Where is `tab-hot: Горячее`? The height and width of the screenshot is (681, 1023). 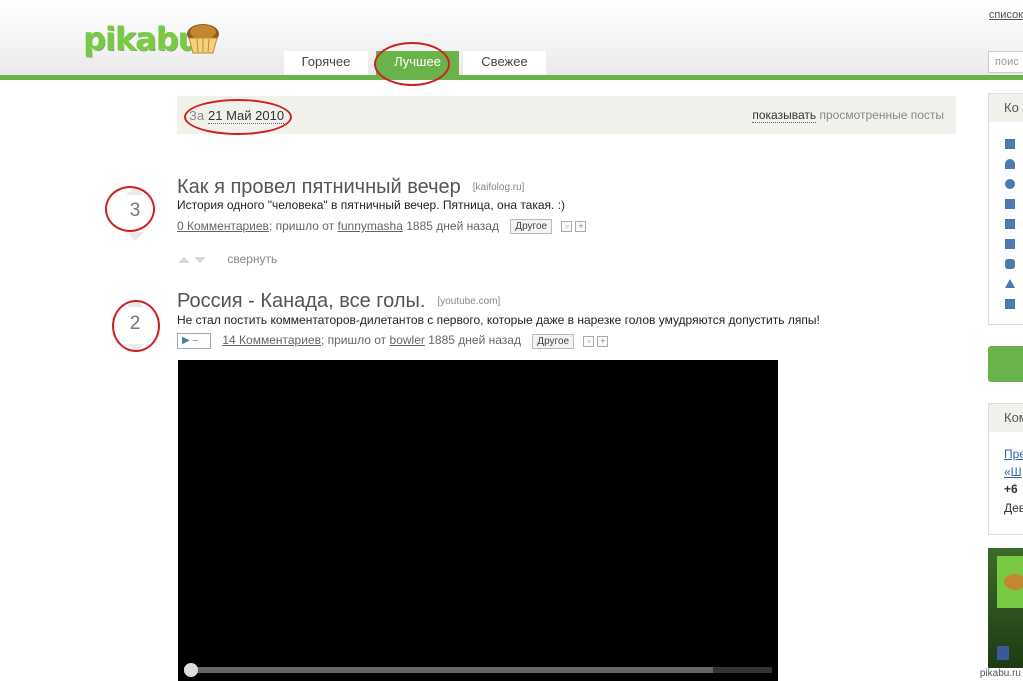 tab-hot: Горячее is located at coordinates (326, 63).